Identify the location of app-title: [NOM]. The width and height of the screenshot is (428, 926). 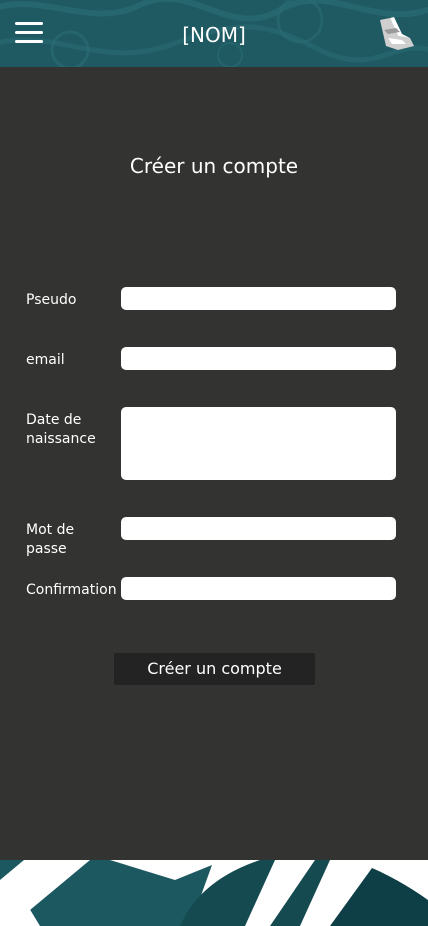
(214, 35).